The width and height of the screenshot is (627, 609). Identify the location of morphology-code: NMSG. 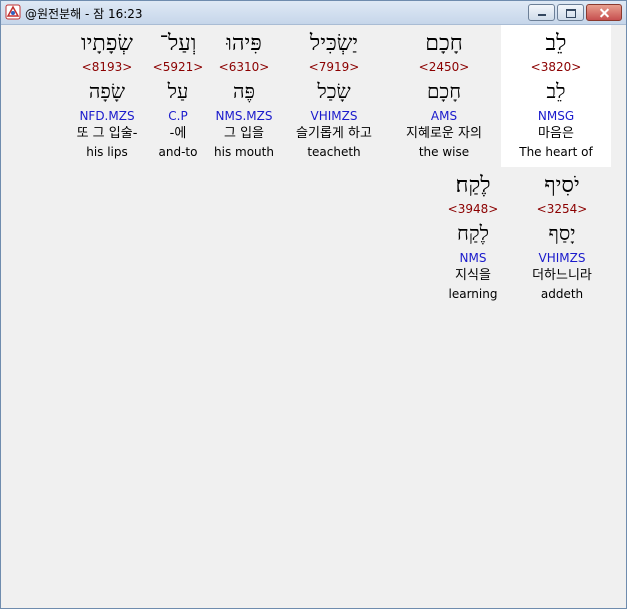
(556, 116).